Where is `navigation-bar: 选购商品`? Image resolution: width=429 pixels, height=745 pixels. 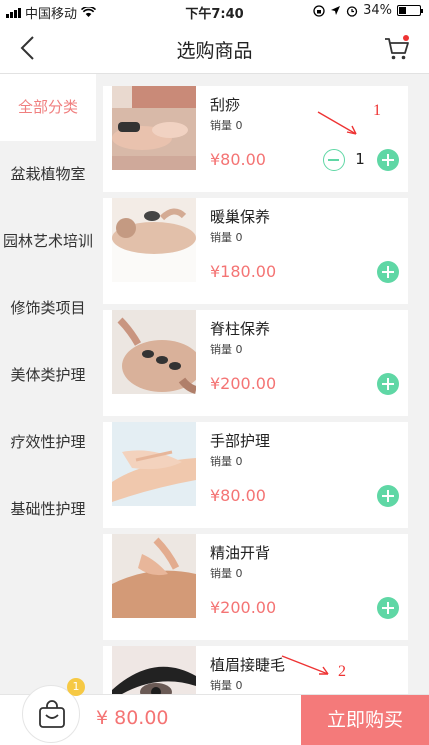 navigation-bar: 选购商品 is located at coordinates (214, 48).